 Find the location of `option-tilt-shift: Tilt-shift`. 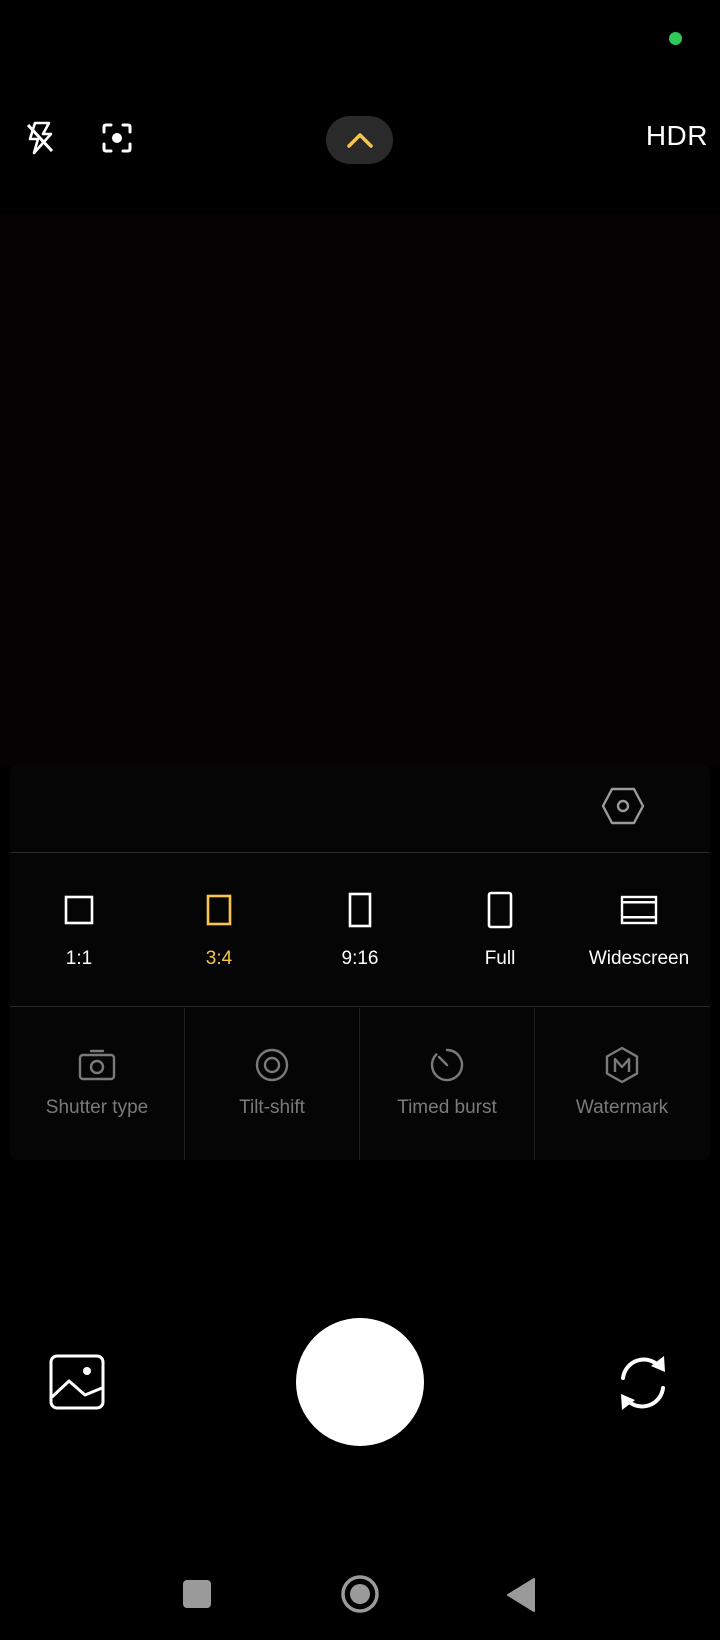

option-tilt-shift: Tilt-shift is located at coordinates (272, 1084).